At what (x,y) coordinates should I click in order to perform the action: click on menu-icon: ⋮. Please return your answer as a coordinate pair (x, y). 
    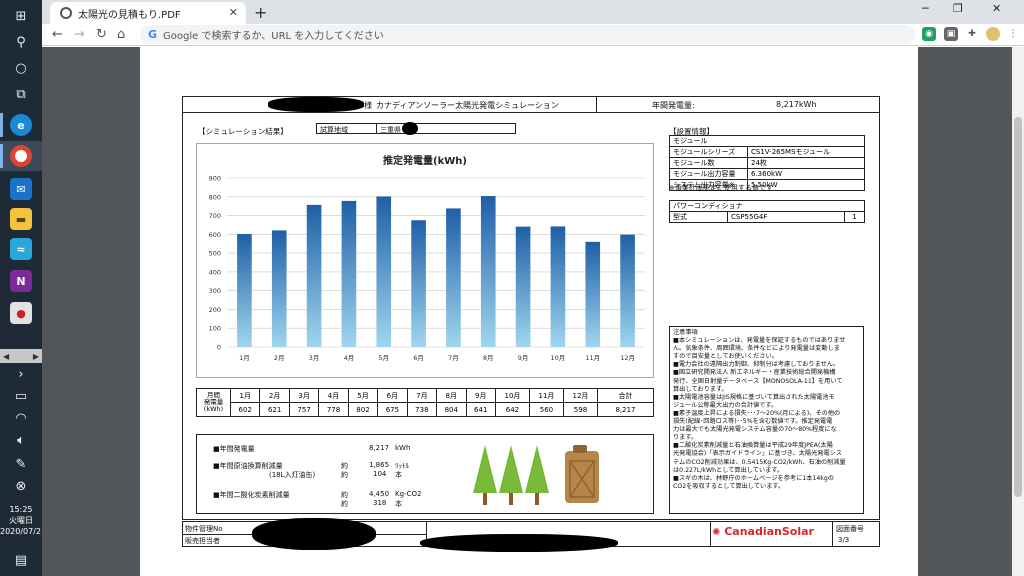
    Looking at the image, I should click on (1013, 34).